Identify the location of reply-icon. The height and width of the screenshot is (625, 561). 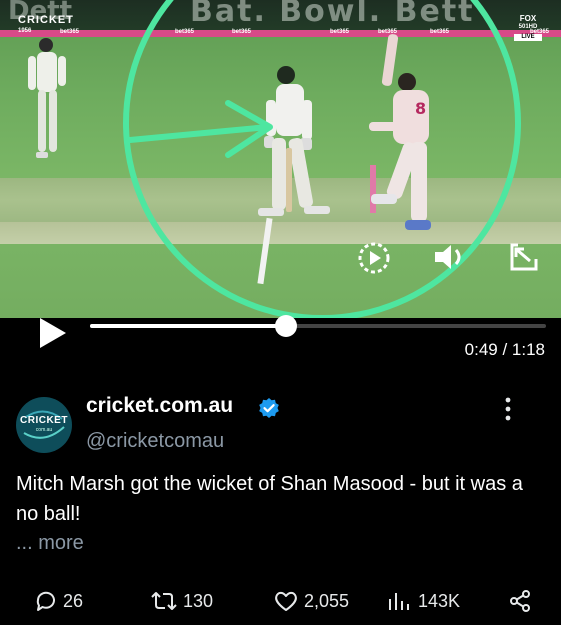
(45, 601).